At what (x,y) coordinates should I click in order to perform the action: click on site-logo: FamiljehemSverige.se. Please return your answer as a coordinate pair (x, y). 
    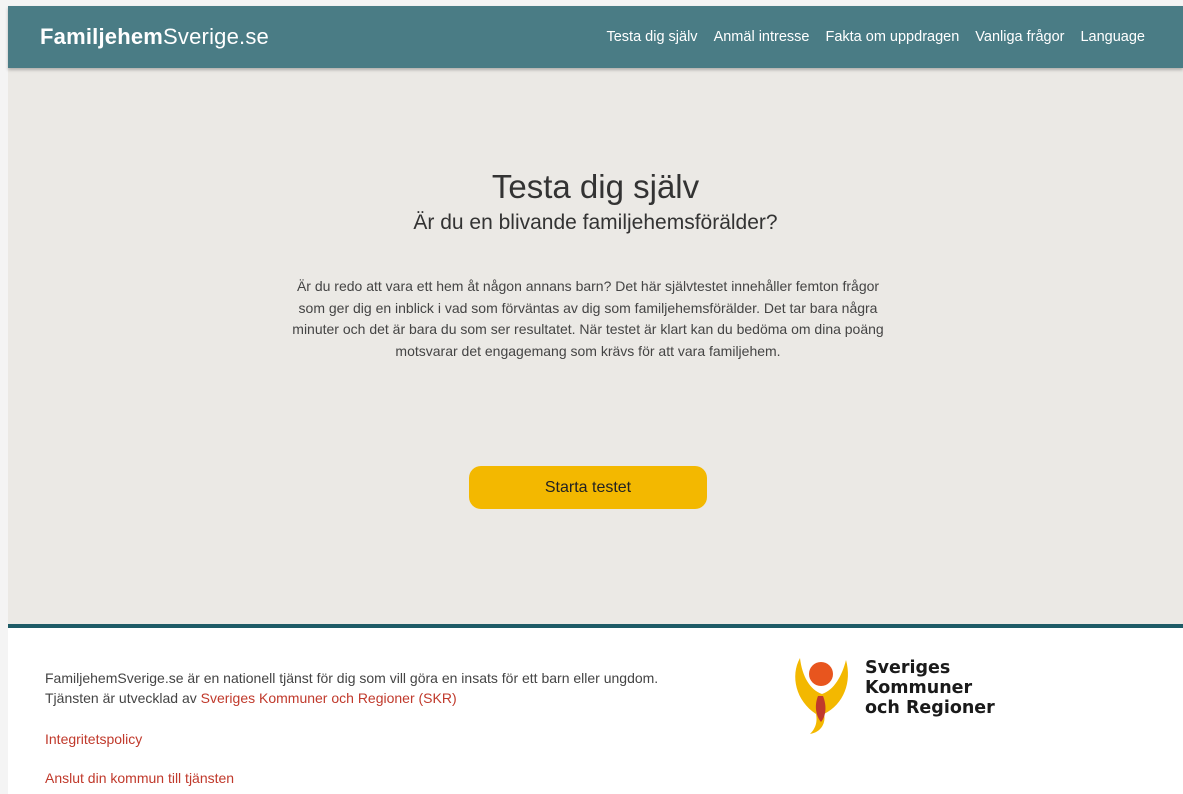
    Looking at the image, I should click on (154, 37).